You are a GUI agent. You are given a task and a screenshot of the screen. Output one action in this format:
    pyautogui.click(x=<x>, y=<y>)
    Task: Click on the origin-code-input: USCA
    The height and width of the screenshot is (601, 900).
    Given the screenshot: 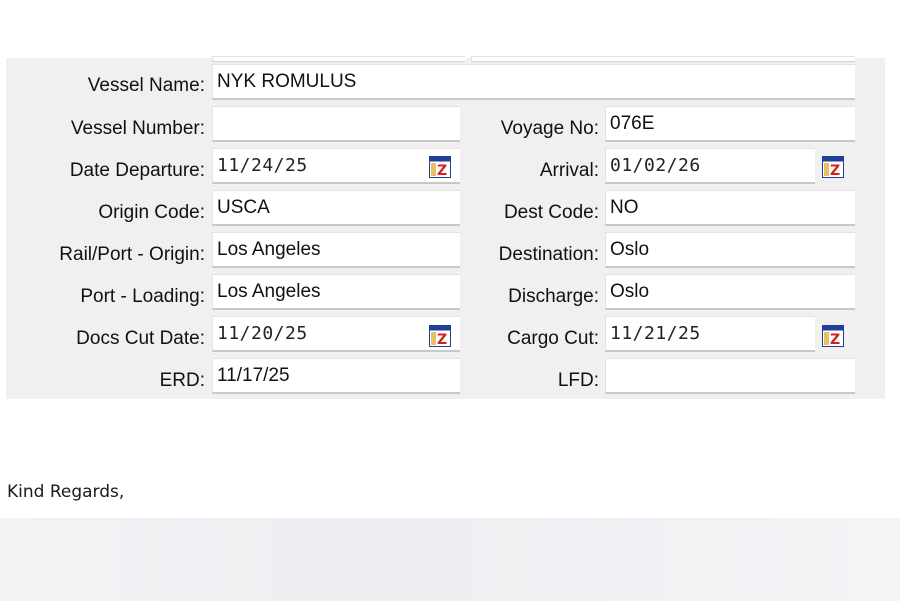 What is the action you would take?
    pyautogui.click(x=336, y=208)
    